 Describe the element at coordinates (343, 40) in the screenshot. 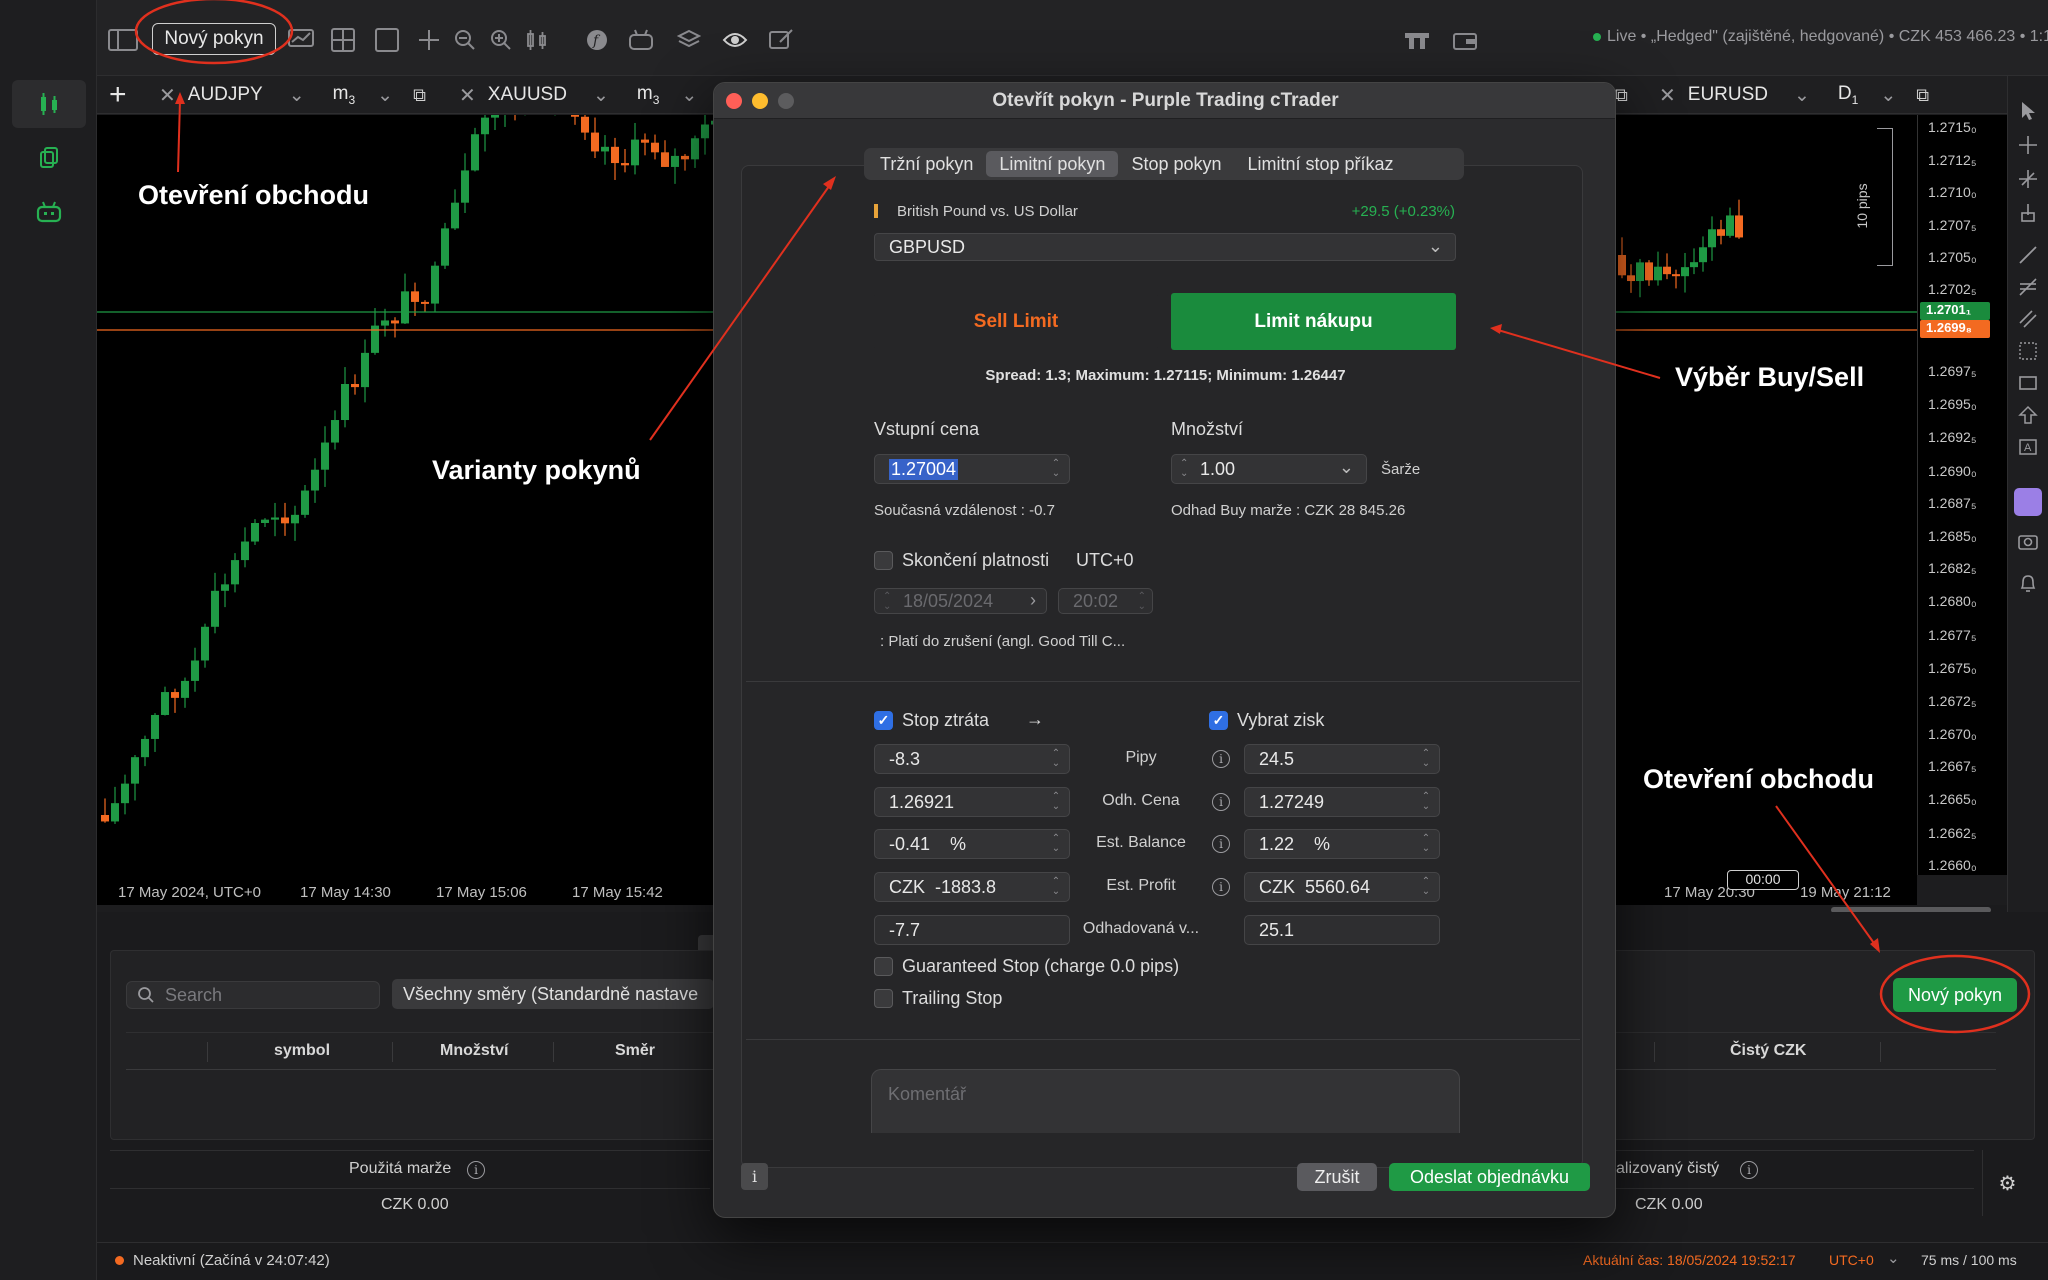

I see `grid-icon` at that location.